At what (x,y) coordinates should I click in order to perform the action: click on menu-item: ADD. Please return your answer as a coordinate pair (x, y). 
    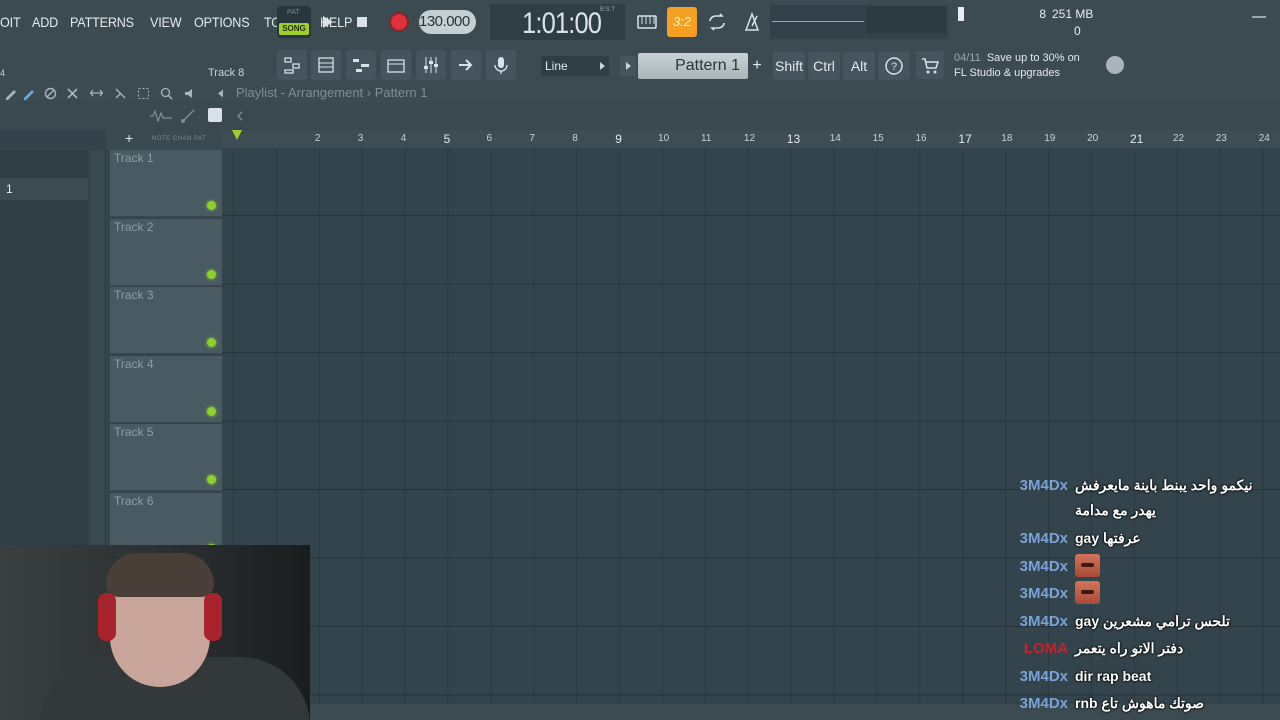
    Looking at the image, I should click on (45, 22).